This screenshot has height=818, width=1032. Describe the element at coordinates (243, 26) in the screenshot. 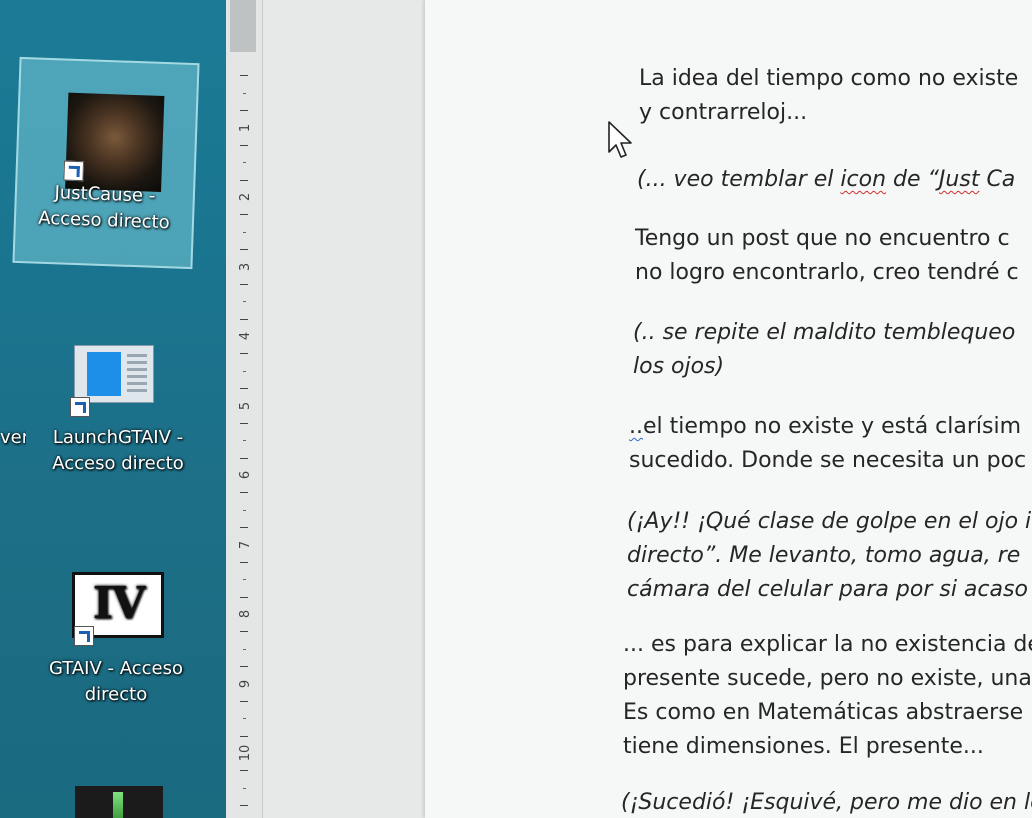

I see `ruler-margin-area` at that location.